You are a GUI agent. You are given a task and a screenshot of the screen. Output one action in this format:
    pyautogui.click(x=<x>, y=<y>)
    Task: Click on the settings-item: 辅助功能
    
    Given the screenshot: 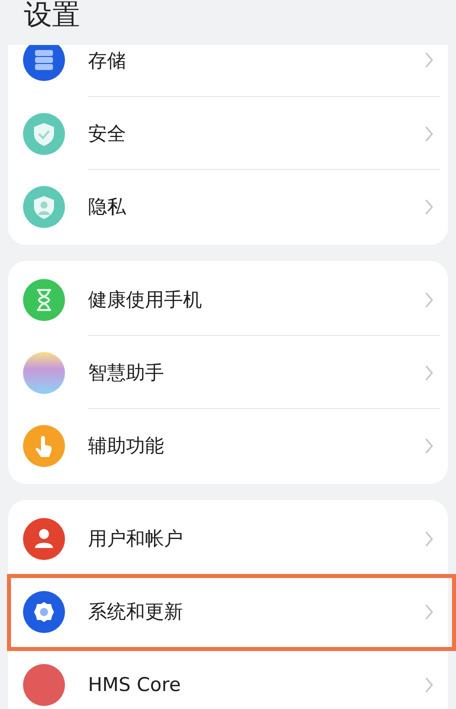 What is the action you would take?
    pyautogui.click(x=228, y=445)
    